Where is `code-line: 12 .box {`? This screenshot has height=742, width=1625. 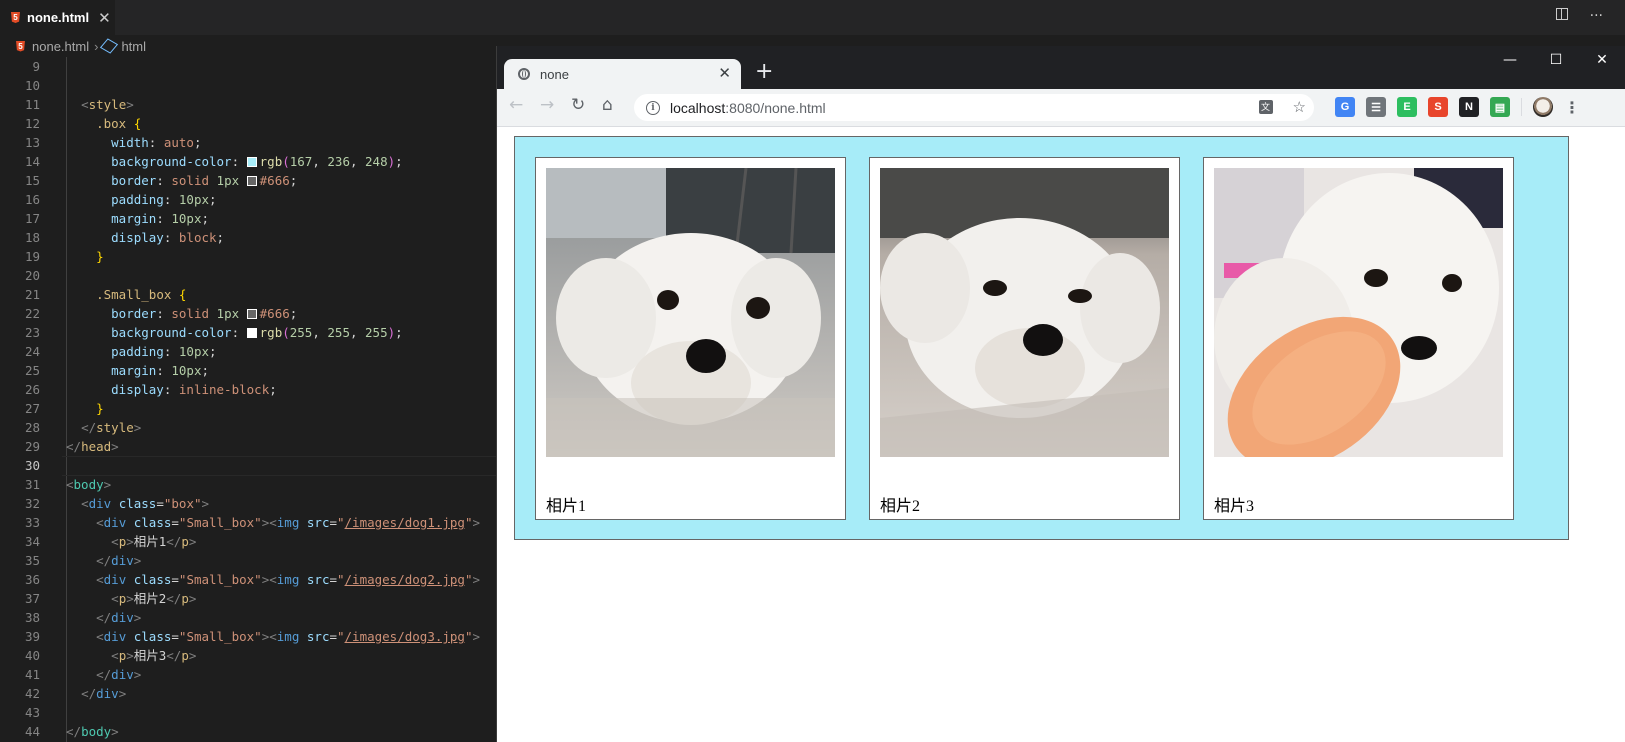 code-line: 12 .box { is located at coordinates (248, 123).